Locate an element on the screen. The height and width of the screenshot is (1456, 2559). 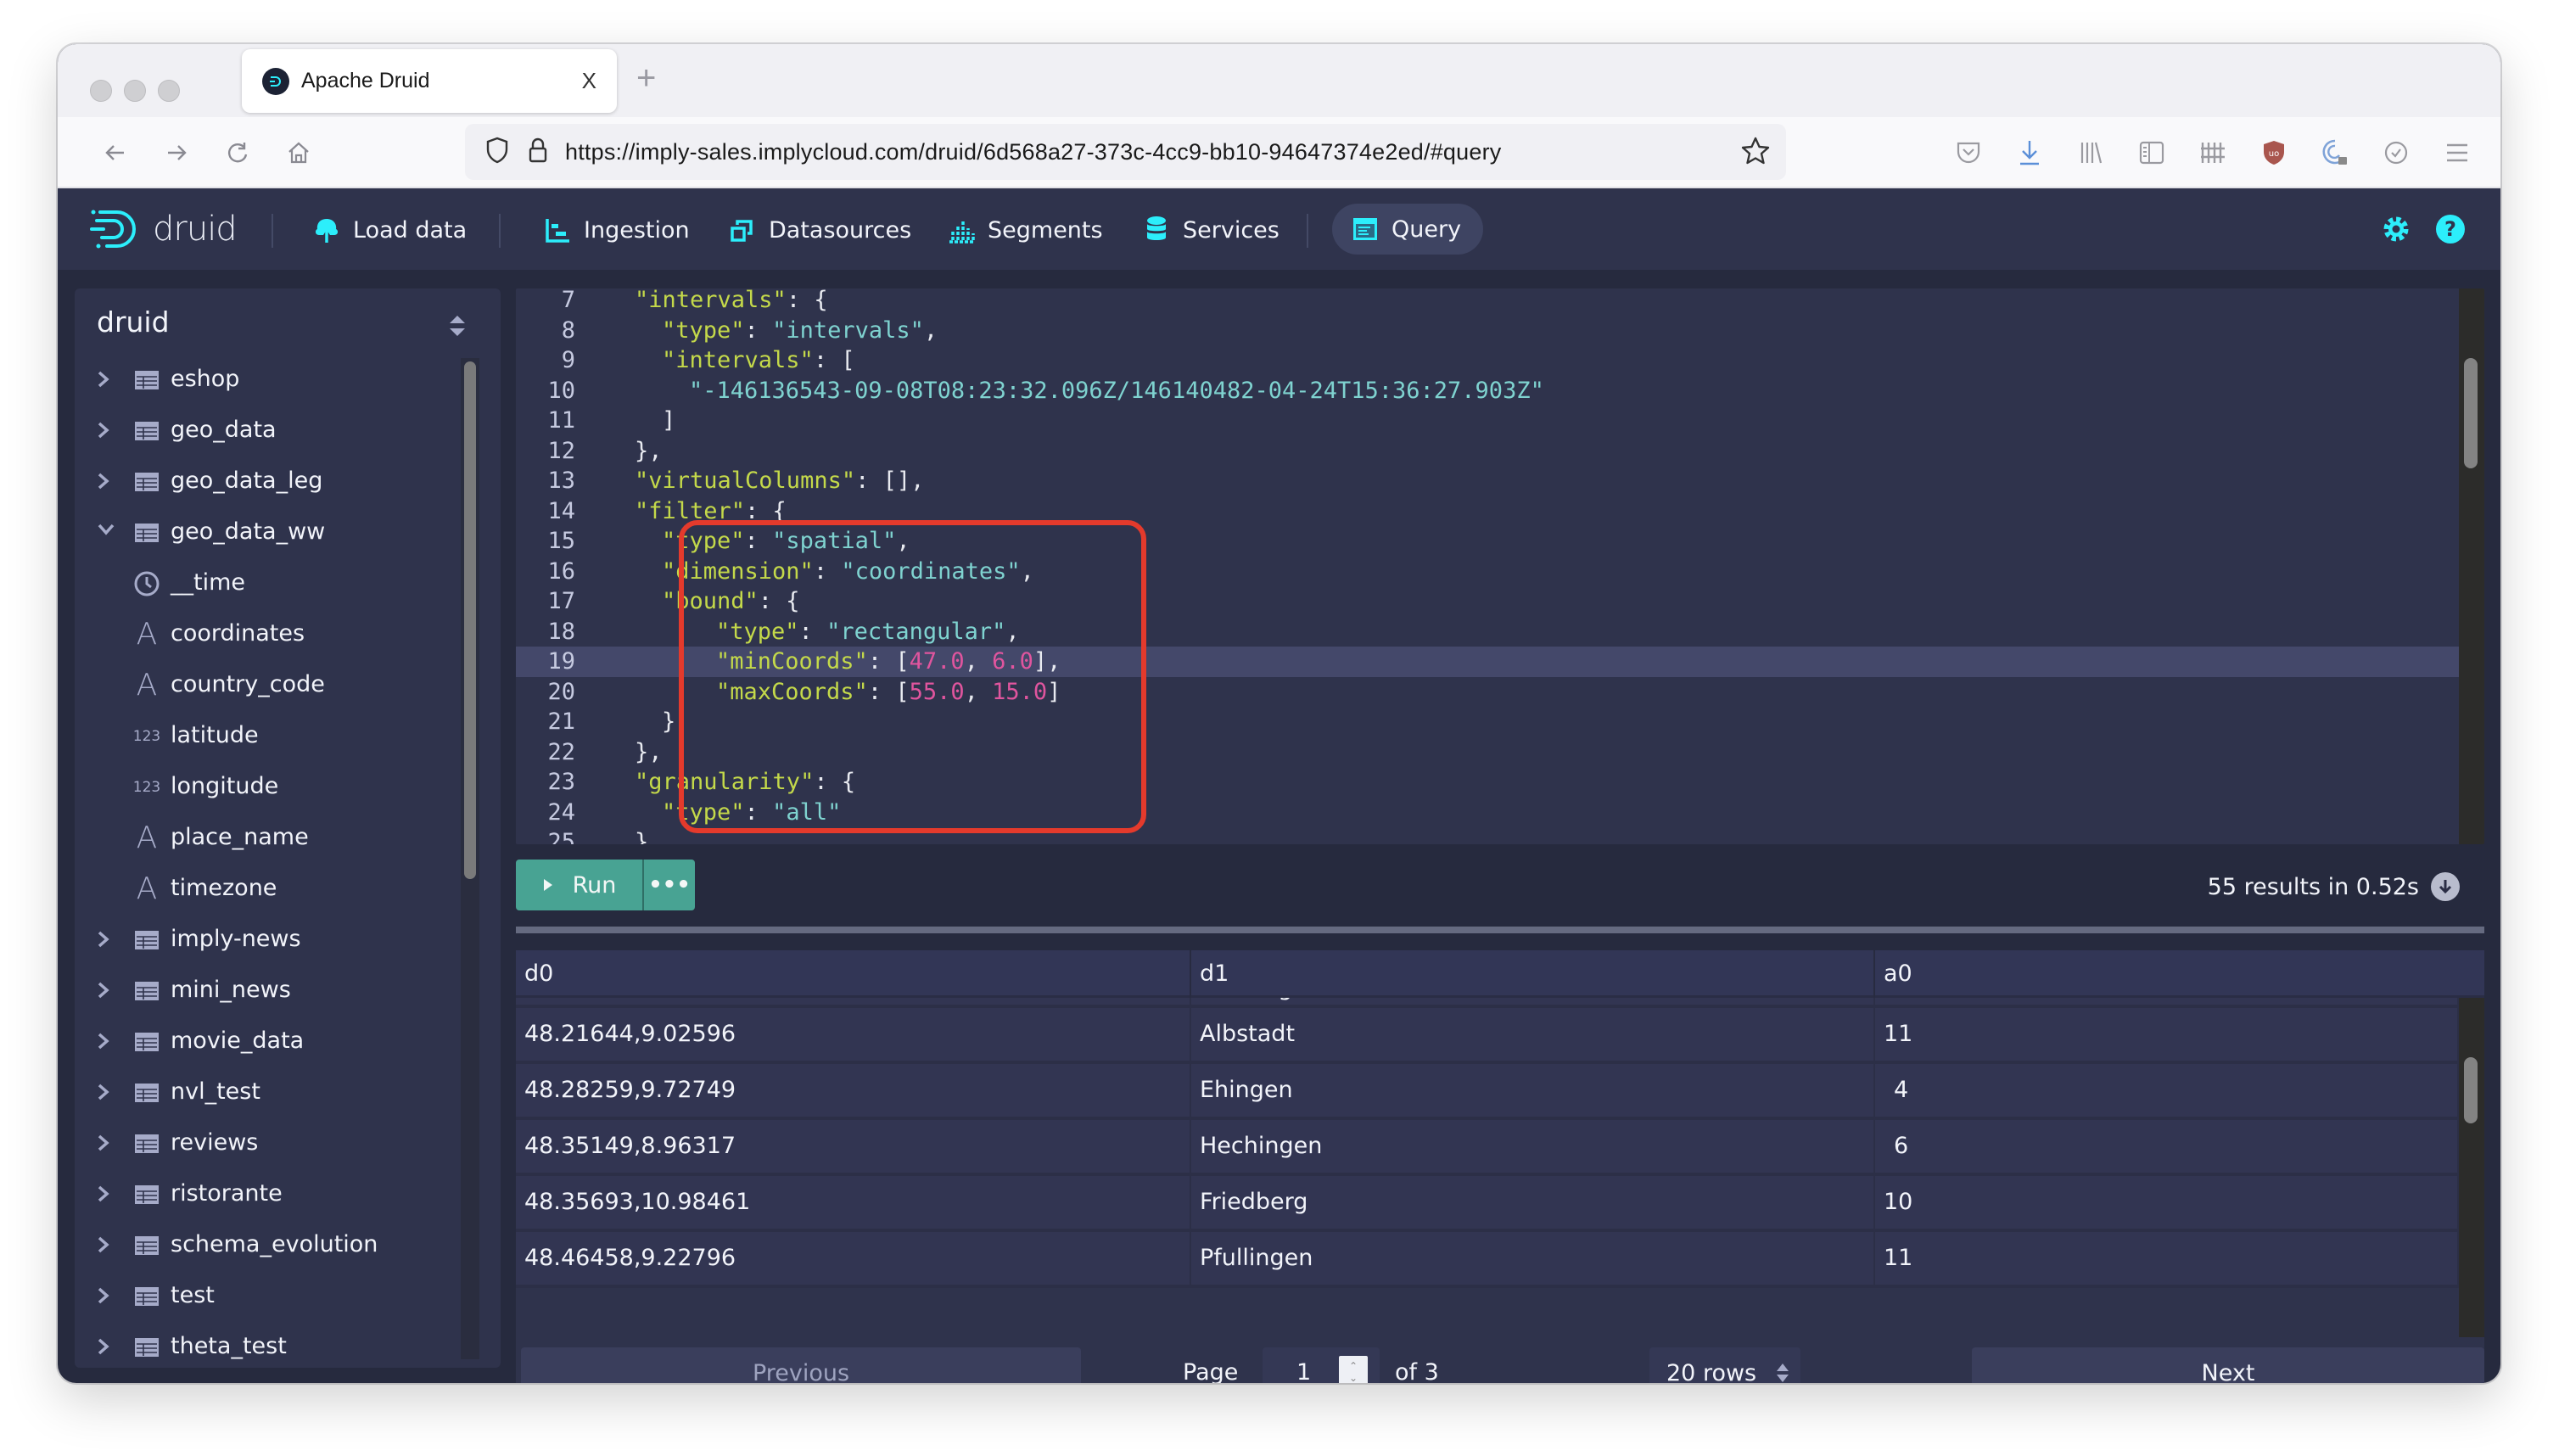
code-line: 17 "bound": { is located at coordinates (1487, 602).